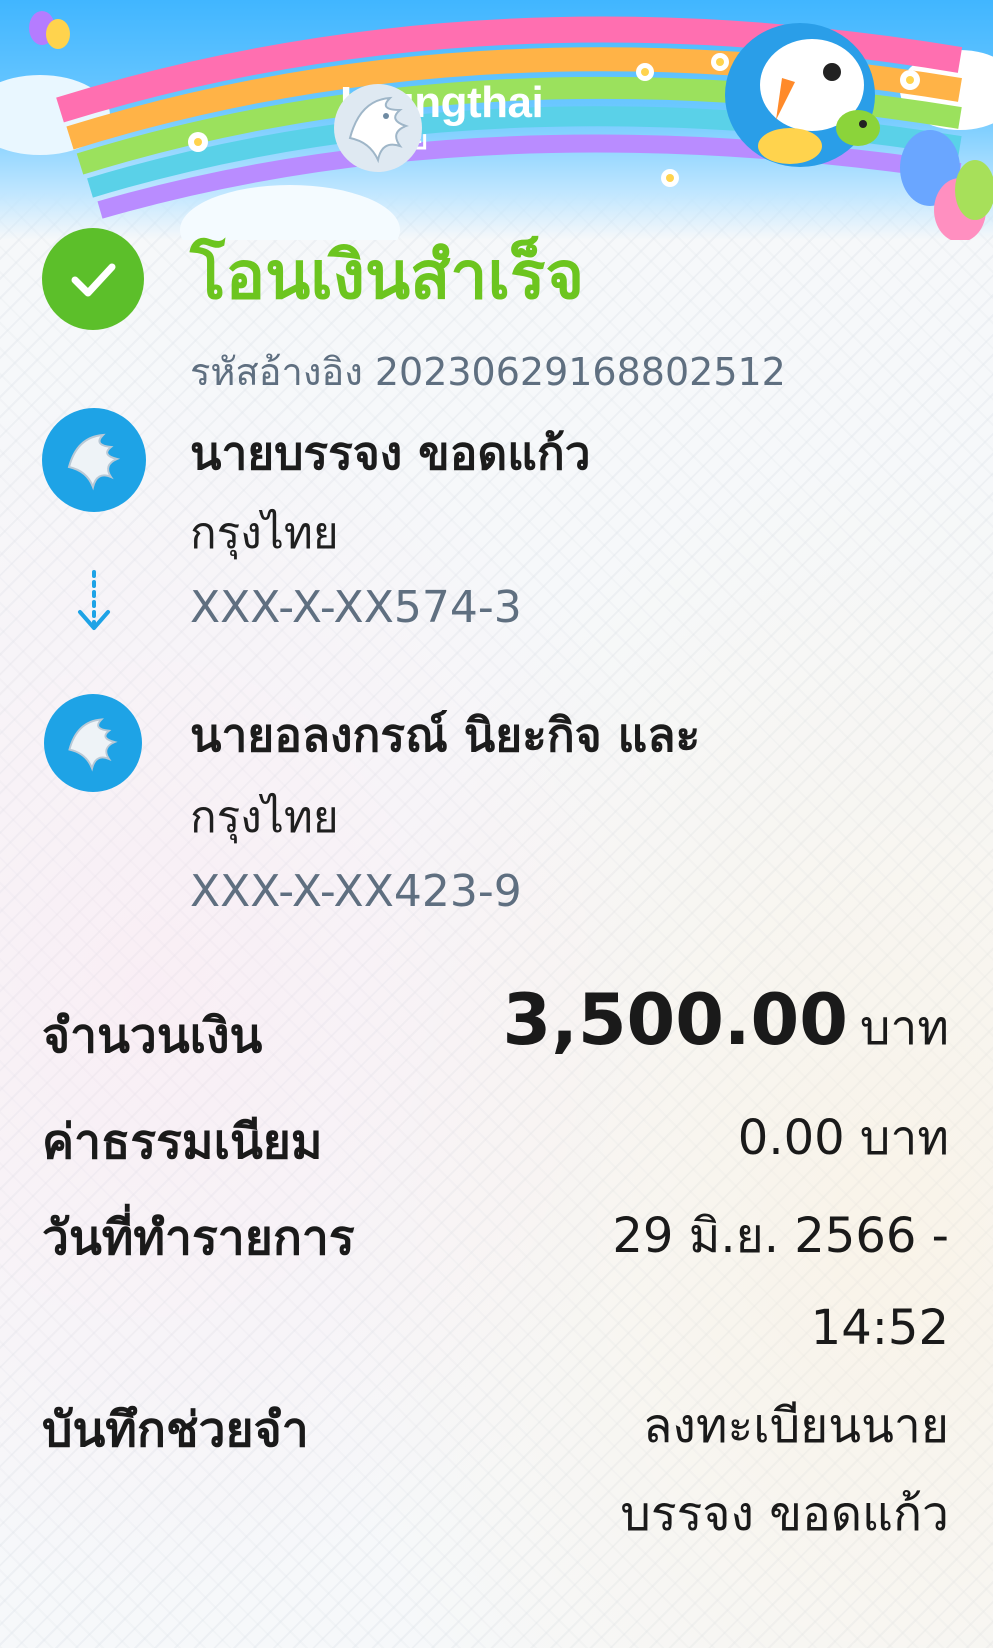 The width and height of the screenshot is (993, 1648). Describe the element at coordinates (390, 453) in the screenshot. I see `sender-name: นายบรรจง ขอดแก้ว` at that location.